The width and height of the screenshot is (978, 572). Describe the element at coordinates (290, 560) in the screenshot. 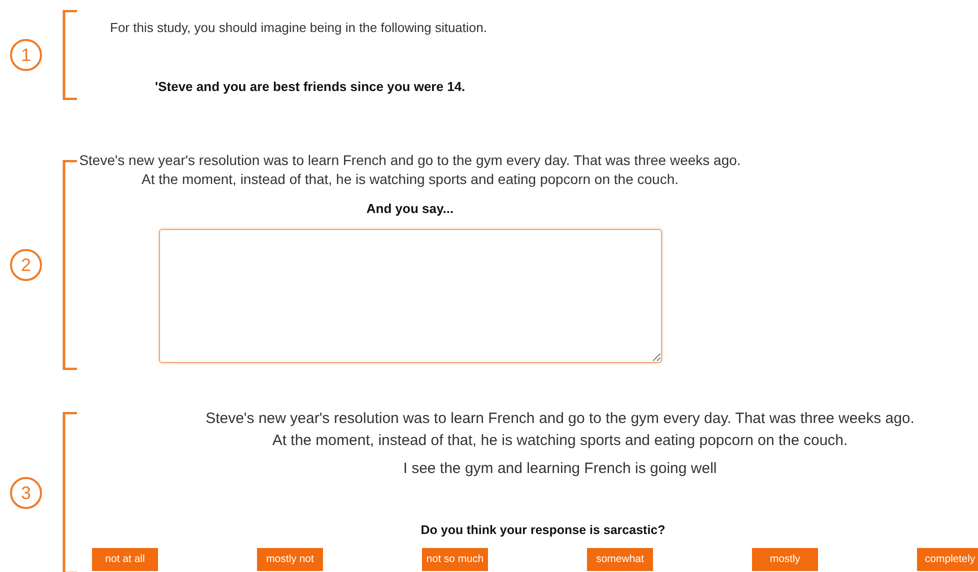

I see `rating-button: mostly not` at that location.